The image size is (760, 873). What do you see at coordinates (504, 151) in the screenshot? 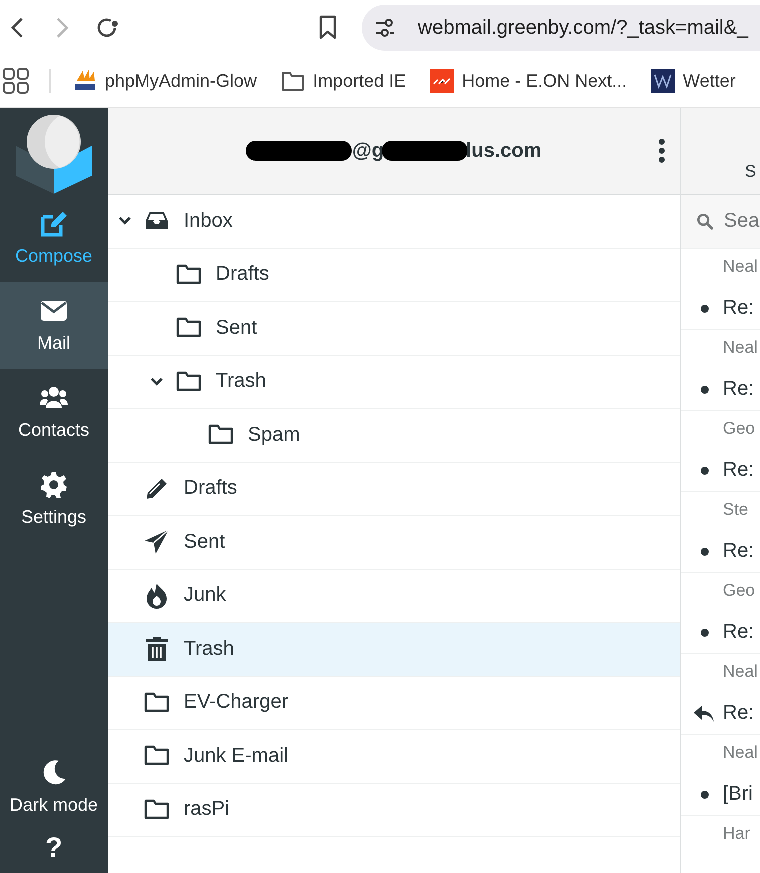
I see `account-text: lus.com` at bounding box center [504, 151].